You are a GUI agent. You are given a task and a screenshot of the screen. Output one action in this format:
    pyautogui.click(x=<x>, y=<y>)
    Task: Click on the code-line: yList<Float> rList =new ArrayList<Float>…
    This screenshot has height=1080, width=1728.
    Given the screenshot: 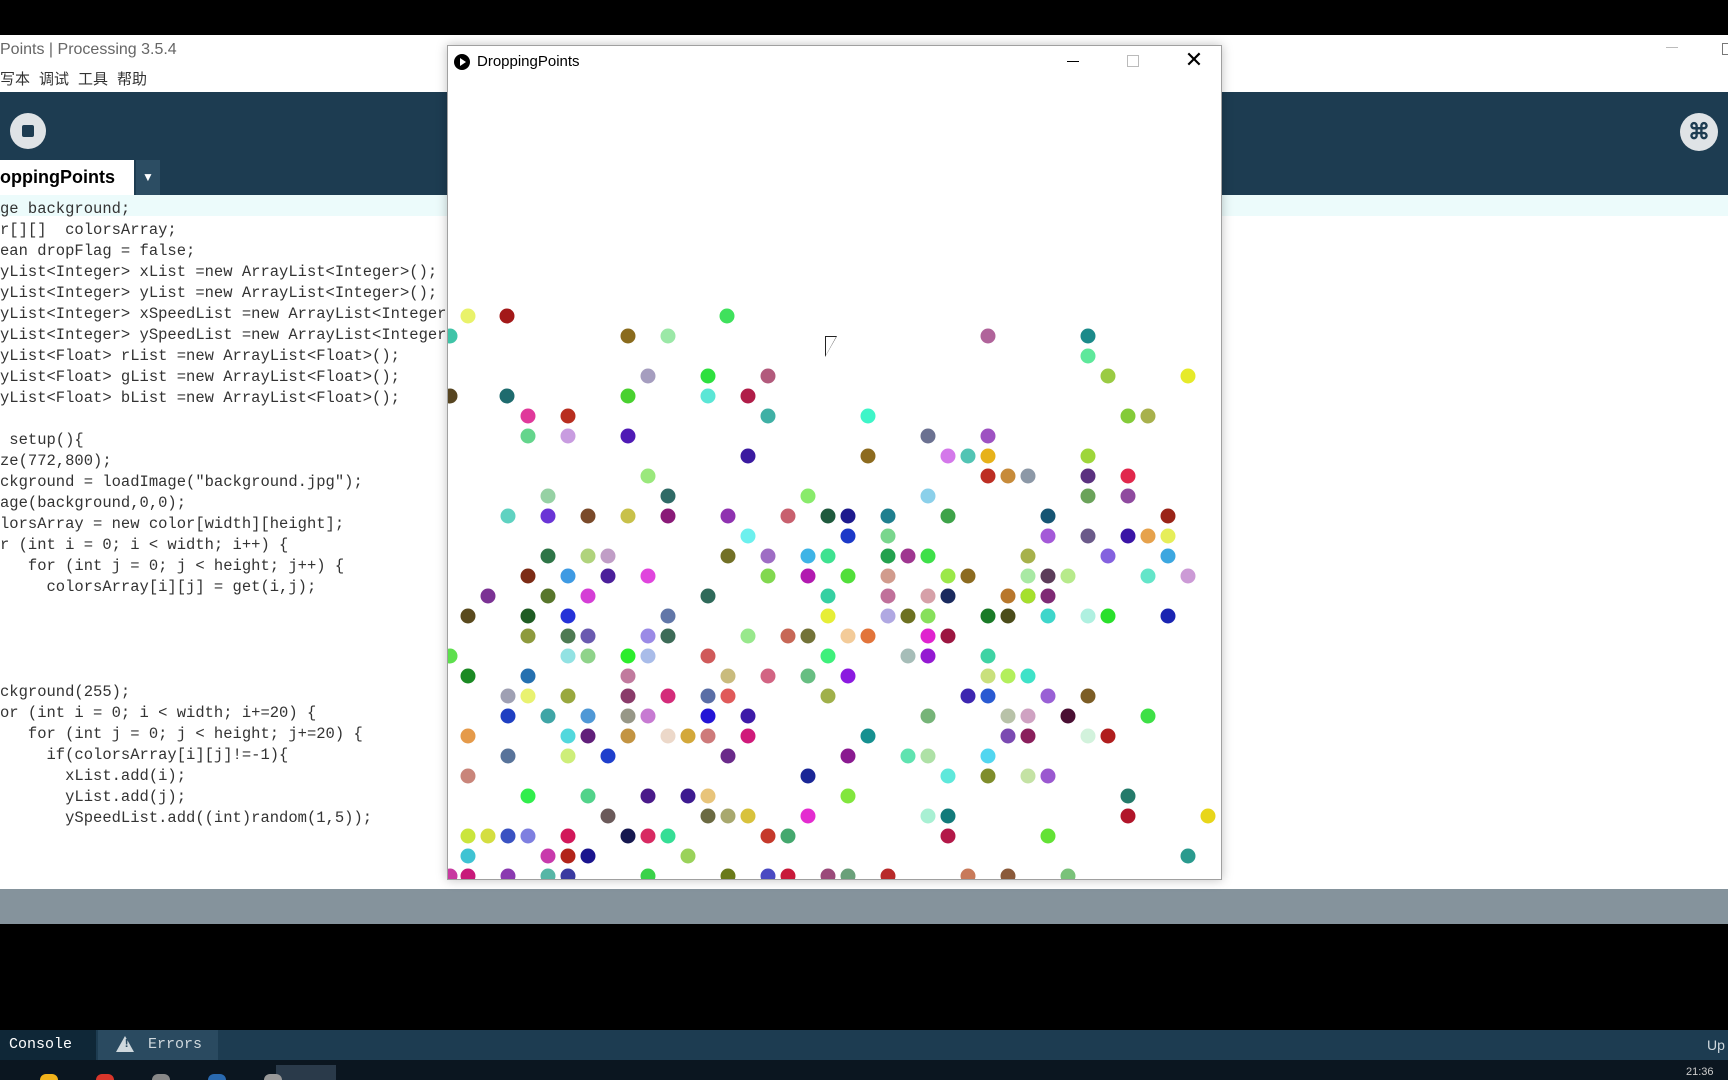 What is the action you would take?
    pyautogui.click(x=232, y=356)
    